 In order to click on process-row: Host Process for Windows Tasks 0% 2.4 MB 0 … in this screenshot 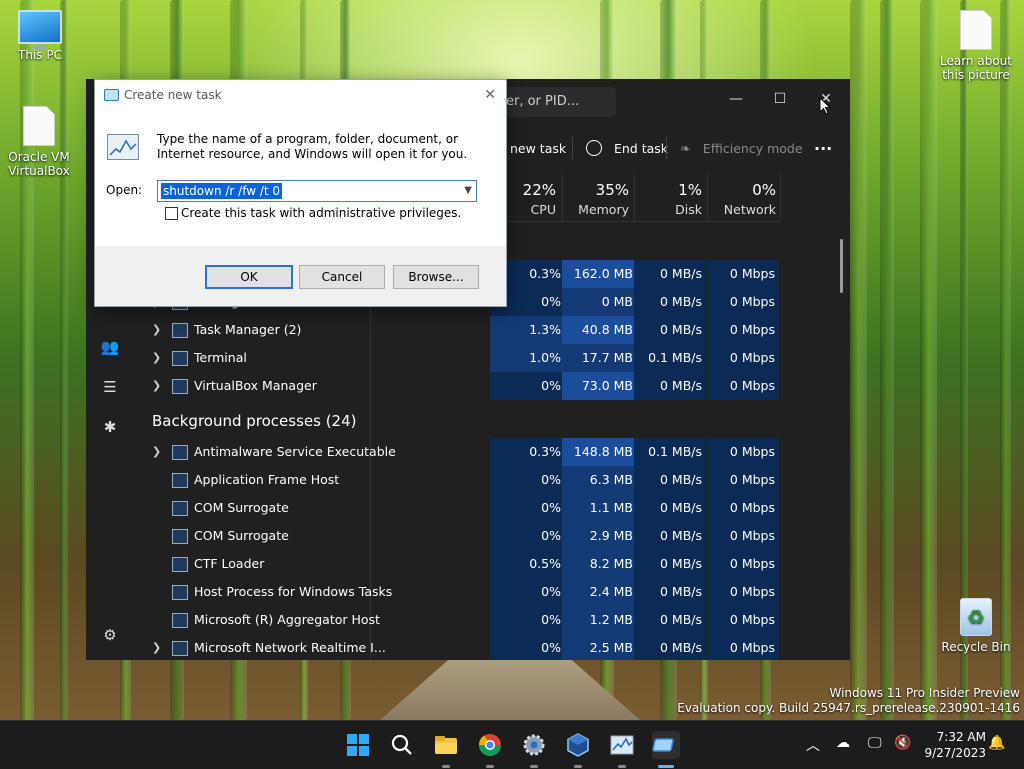, I will do `click(482, 592)`.